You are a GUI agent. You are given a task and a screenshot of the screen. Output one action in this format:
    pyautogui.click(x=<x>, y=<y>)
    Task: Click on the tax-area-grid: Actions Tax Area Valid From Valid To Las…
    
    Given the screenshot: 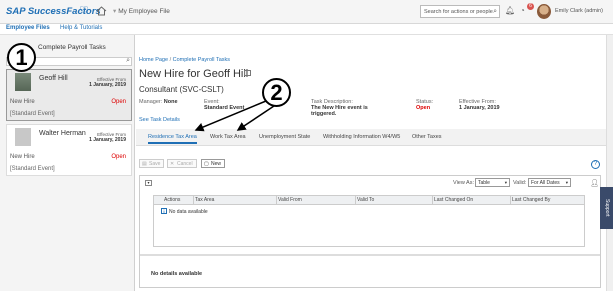 What is the action you would take?
    pyautogui.click(x=369, y=221)
    